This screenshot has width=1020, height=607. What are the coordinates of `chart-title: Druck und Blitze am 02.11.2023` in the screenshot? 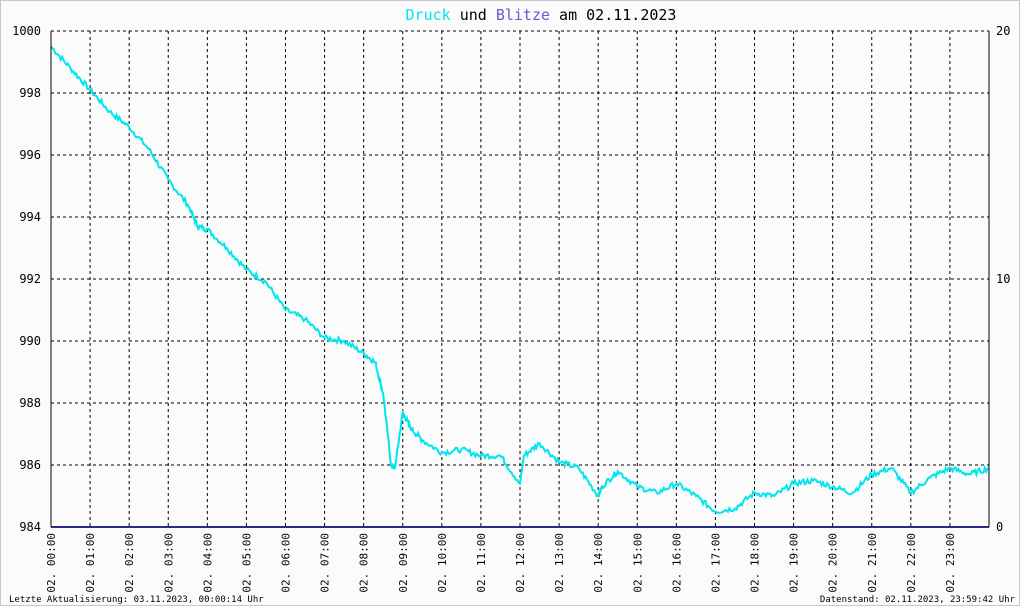 It's located at (541, 15).